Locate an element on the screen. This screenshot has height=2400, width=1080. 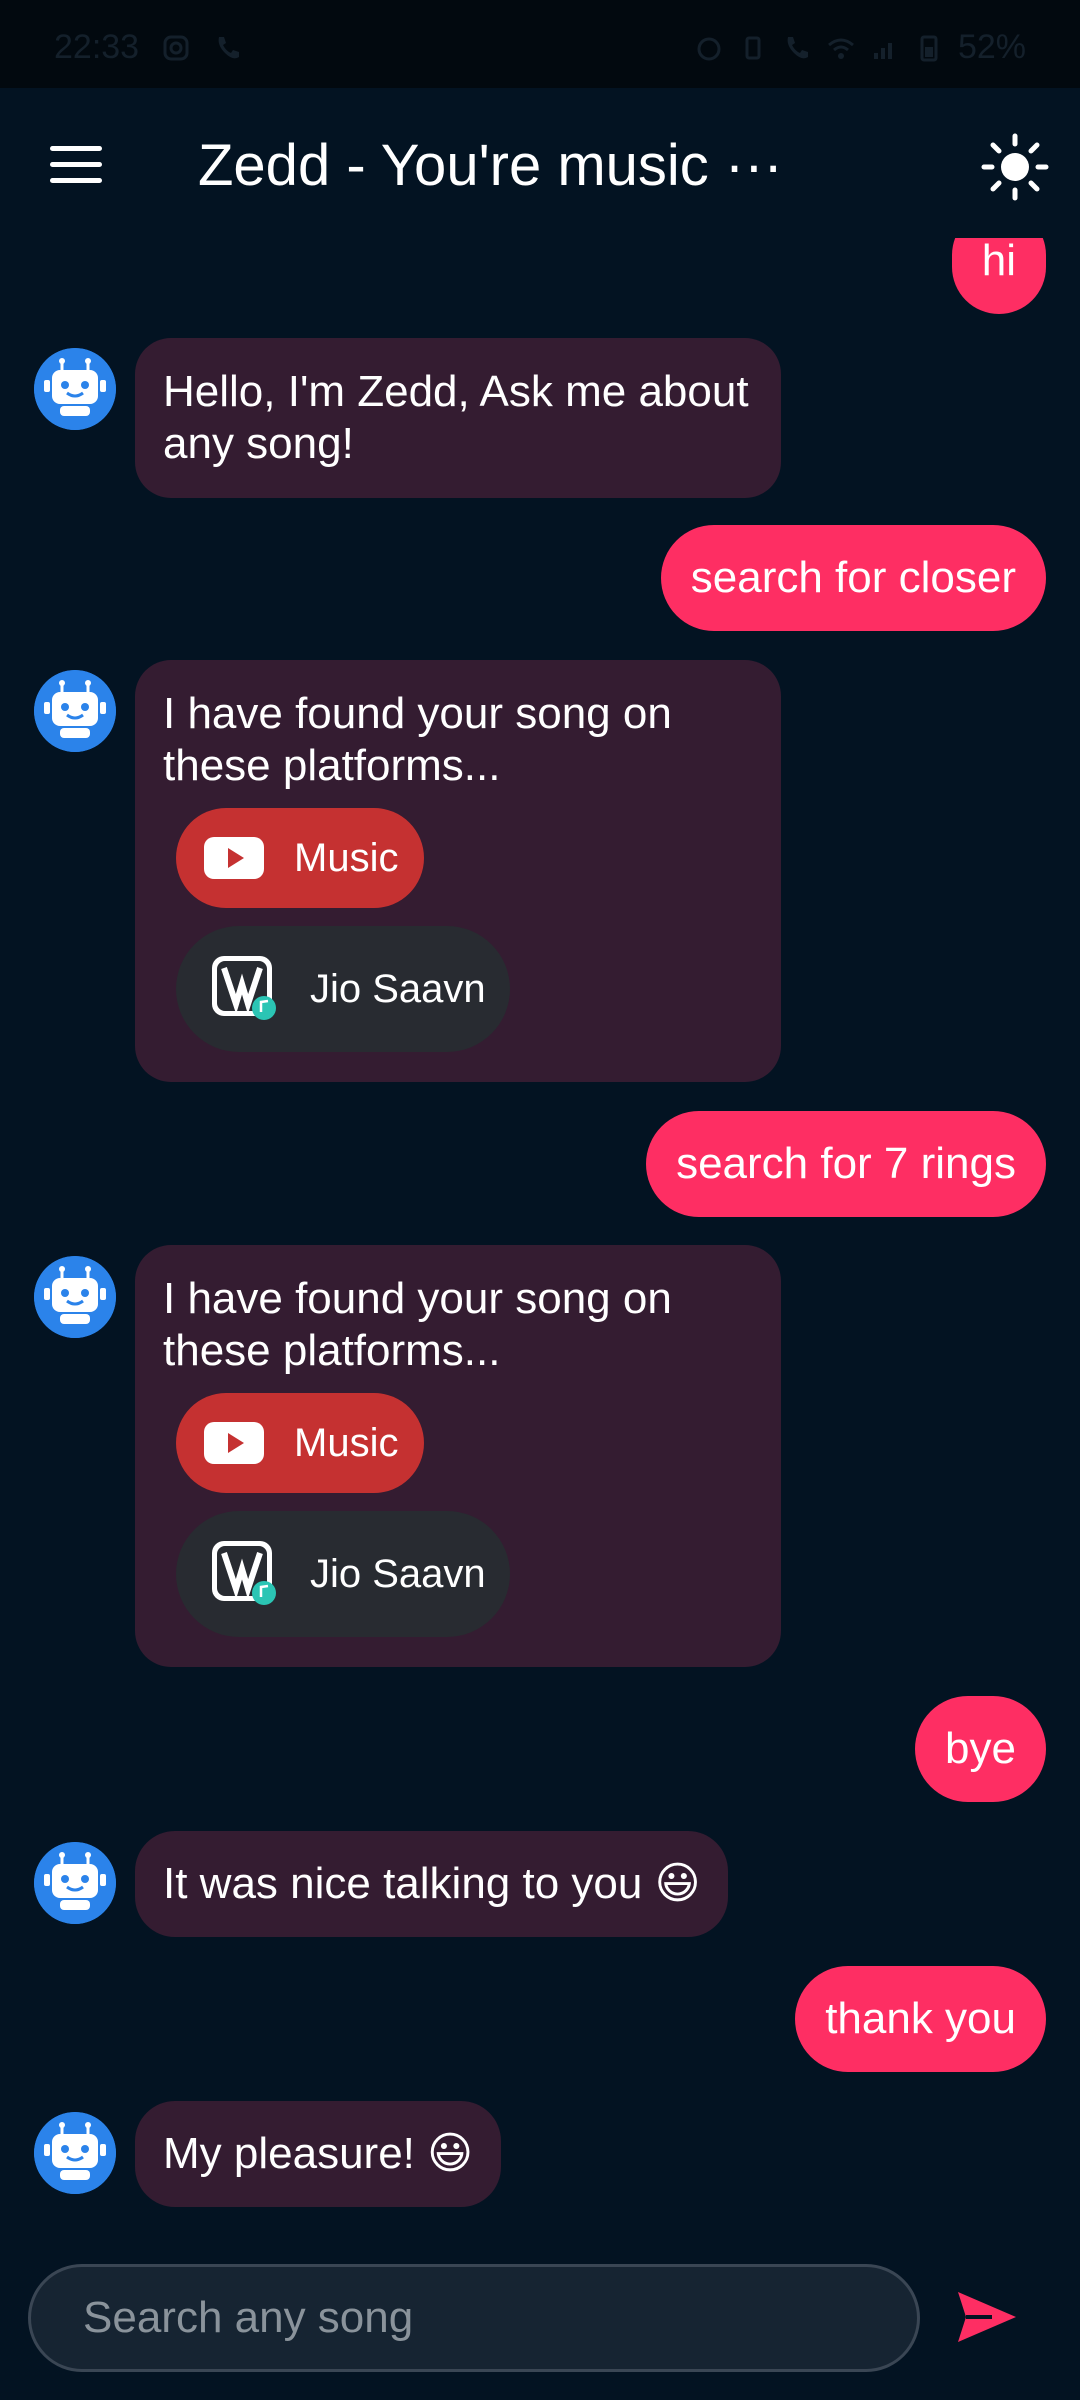
instagram-icon is located at coordinates (176, 47).